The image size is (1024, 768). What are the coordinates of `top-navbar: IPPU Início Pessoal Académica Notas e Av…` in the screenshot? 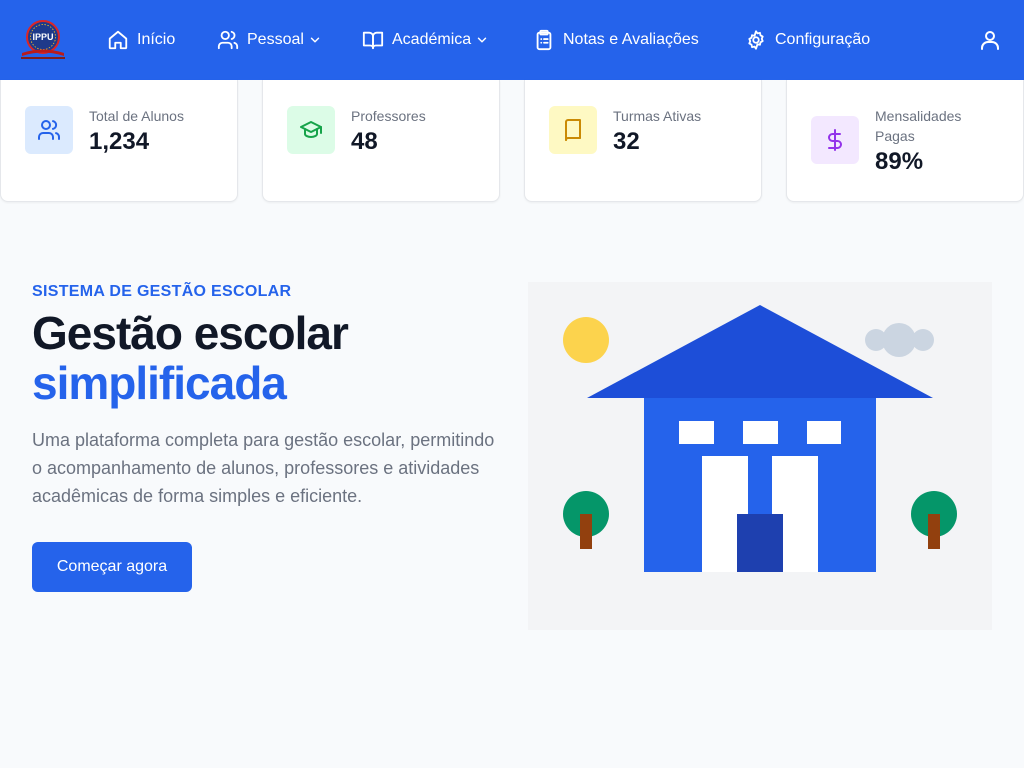 It's located at (512, 40).